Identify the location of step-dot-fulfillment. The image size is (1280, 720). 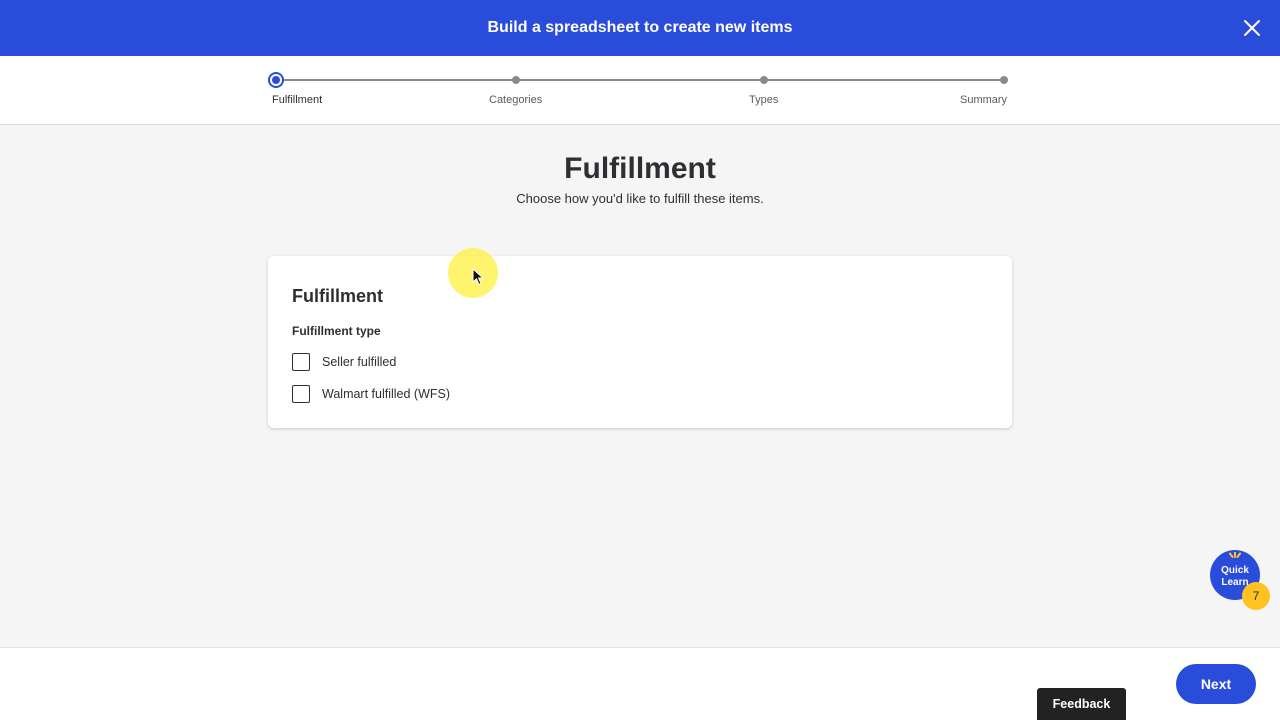
(276, 80).